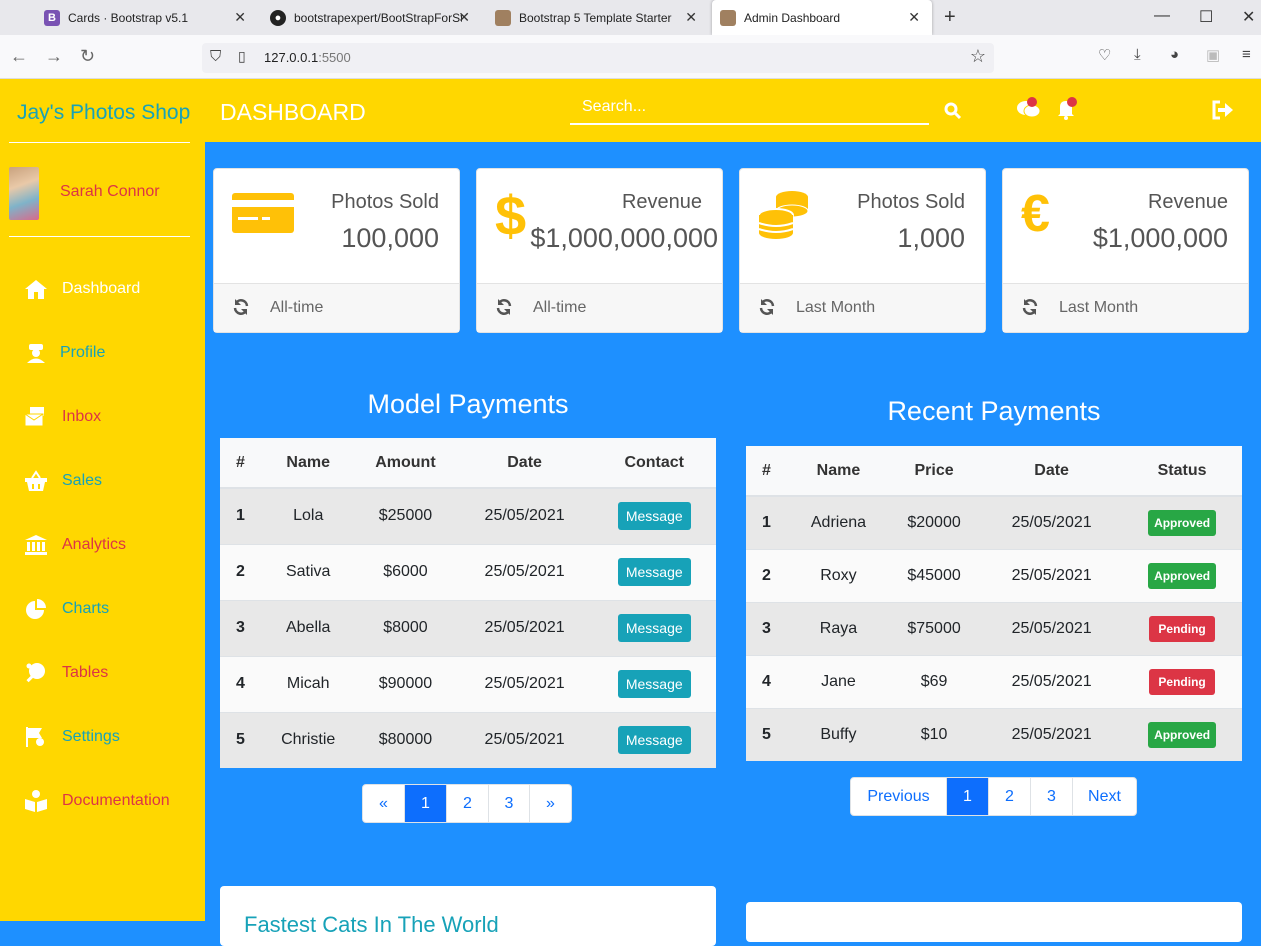 The image size is (1261, 946). I want to click on stat-card: Photos Sold 1,000 Last Month, so click(862, 250).